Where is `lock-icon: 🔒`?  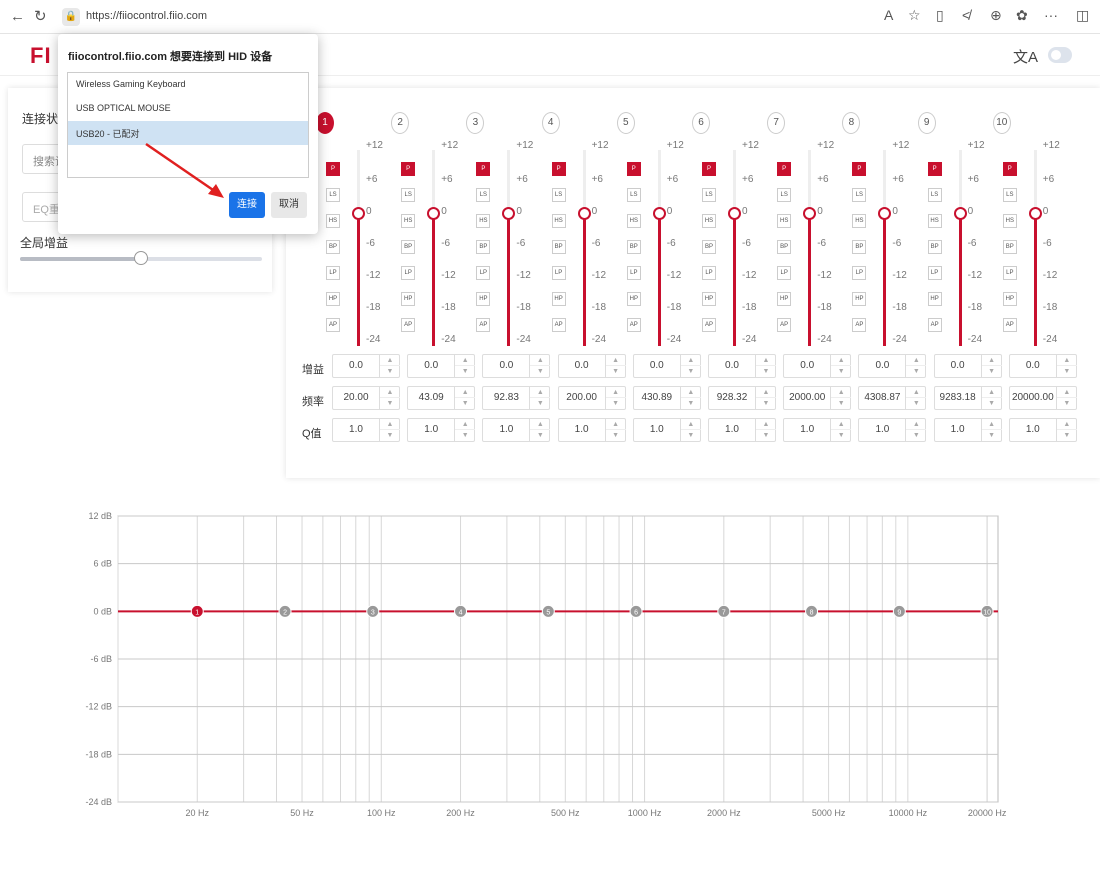
lock-icon: 🔒 is located at coordinates (71, 17).